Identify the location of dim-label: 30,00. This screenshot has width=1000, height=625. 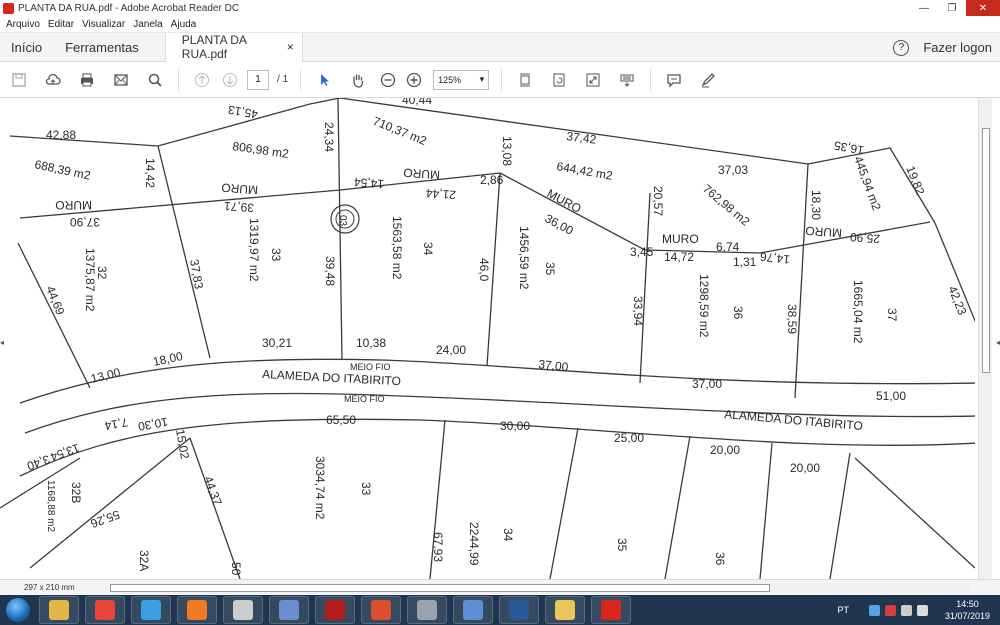
(515, 426).